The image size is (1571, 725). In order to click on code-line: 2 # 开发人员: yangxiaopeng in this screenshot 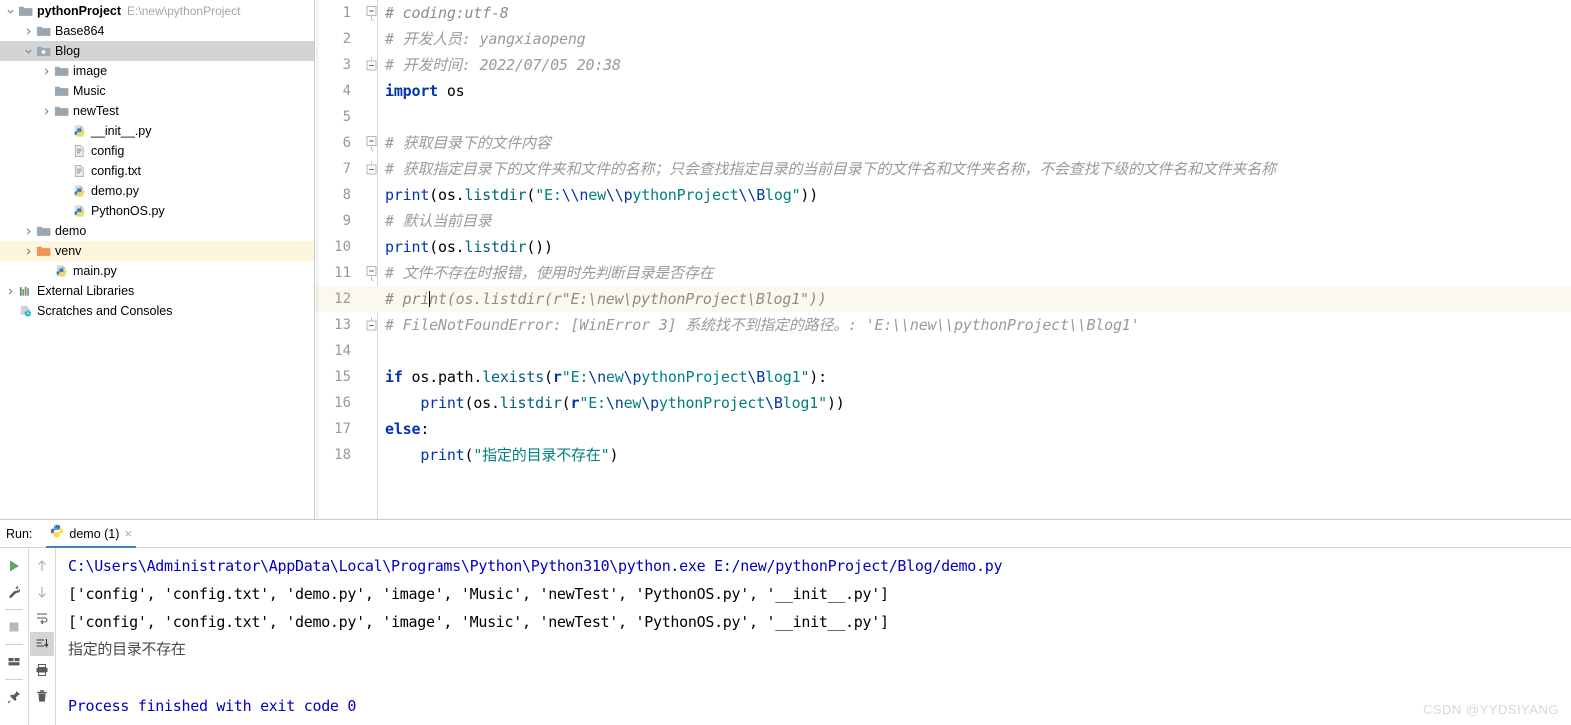, I will do `click(943, 39)`.